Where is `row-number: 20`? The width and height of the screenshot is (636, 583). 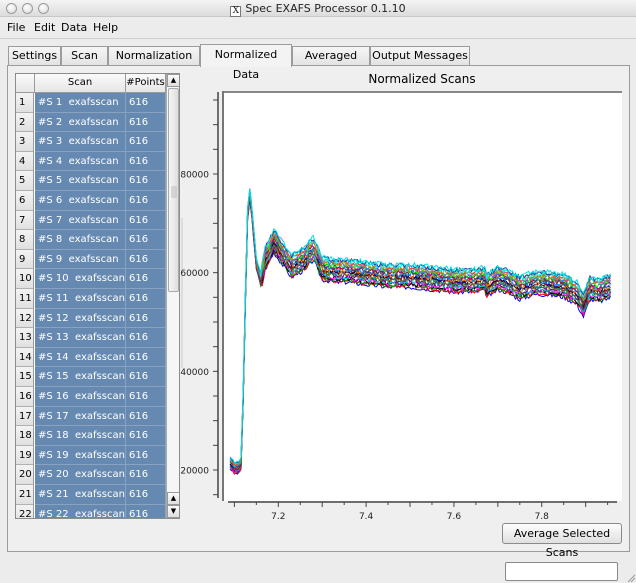 row-number: 20 is located at coordinates (25, 475).